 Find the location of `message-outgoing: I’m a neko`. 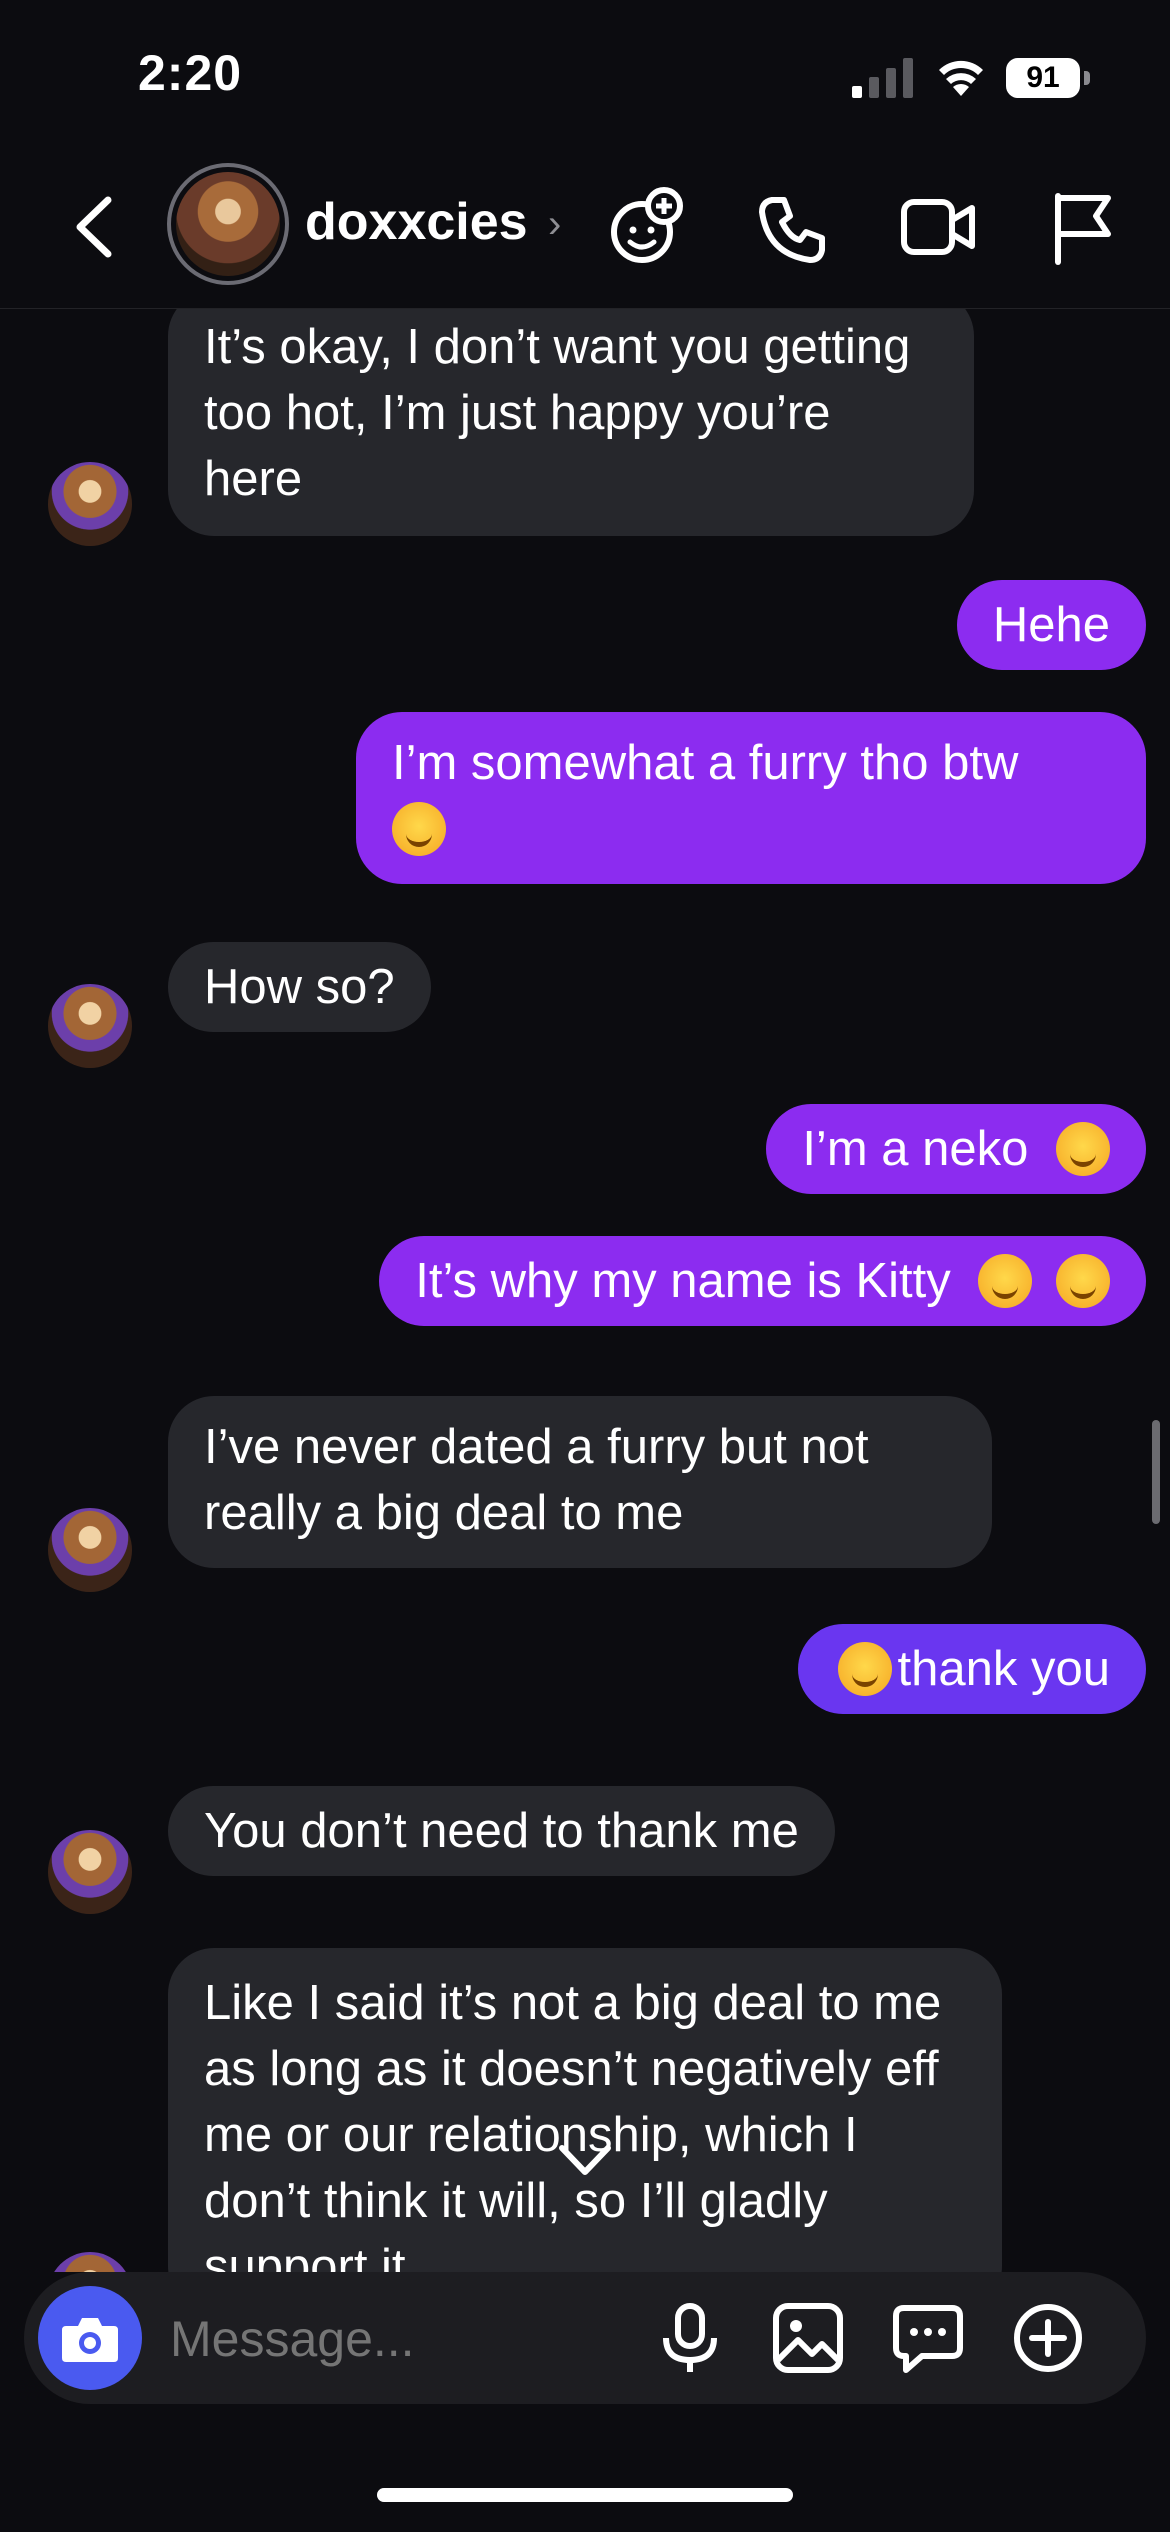

message-outgoing: I’m a neko is located at coordinates (956, 1149).